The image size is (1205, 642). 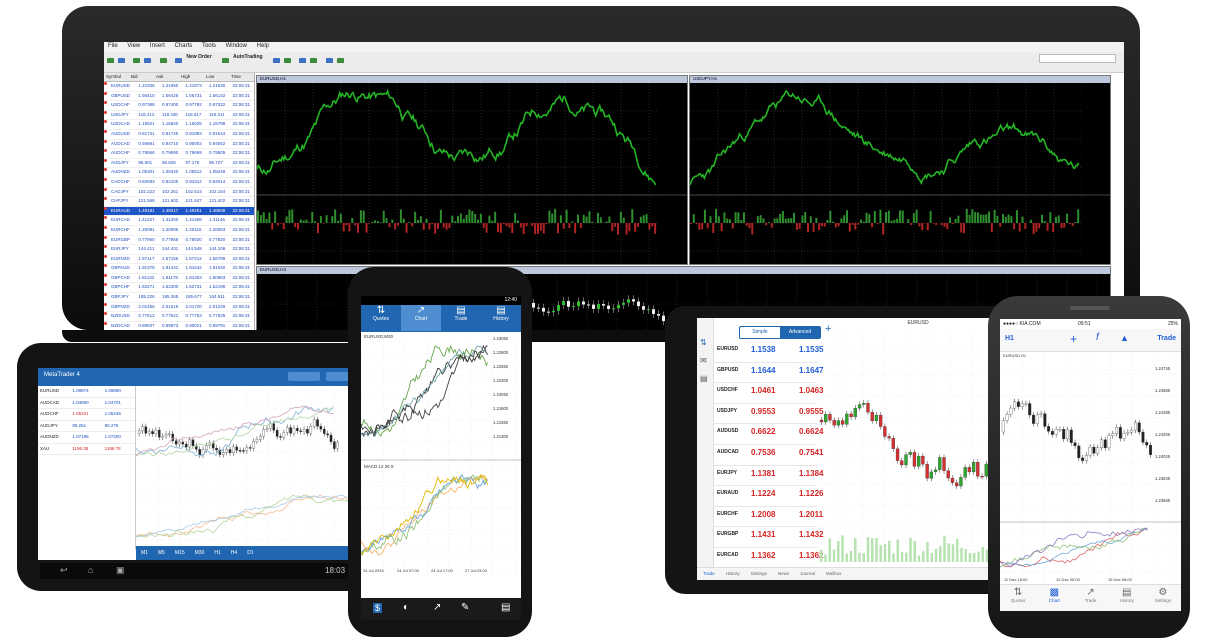 I want to click on tab-simple: Simple, so click(x=760, y=332).